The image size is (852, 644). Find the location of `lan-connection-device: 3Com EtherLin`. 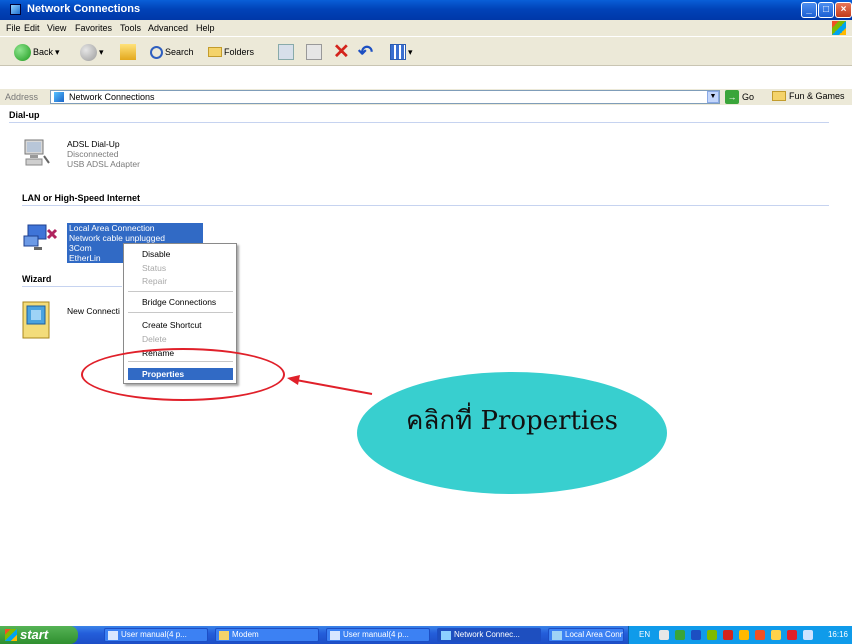

lan-connection-device: 3Com EtherLin is located at coordinates (95, 253).